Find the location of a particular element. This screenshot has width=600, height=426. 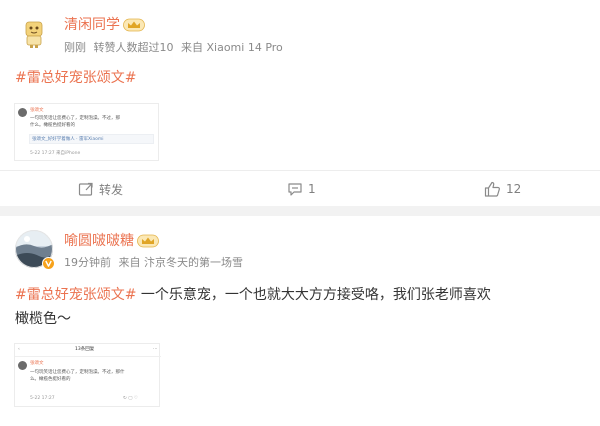

post-text: #雷总好宠张颂文# is located at coordinates (75, 78).